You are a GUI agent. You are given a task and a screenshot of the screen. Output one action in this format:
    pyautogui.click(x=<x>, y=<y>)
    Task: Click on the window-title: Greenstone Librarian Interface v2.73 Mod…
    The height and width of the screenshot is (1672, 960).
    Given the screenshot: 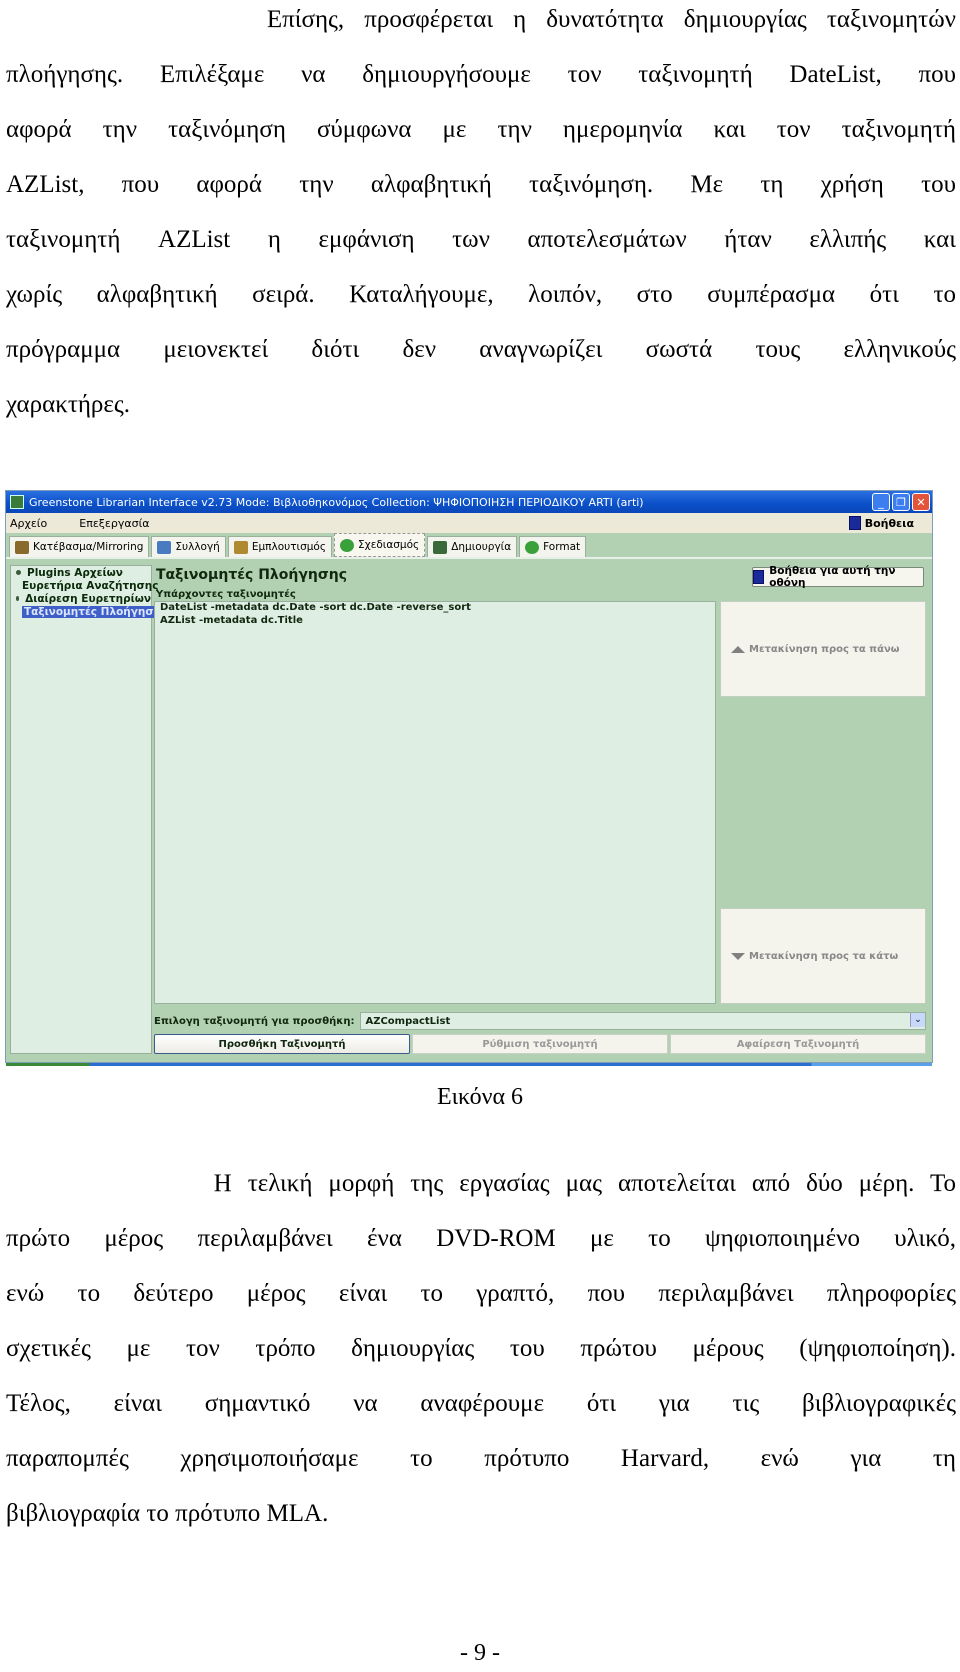 What is the action you would take?
    pyautogui.click(x=336, y=502)
    